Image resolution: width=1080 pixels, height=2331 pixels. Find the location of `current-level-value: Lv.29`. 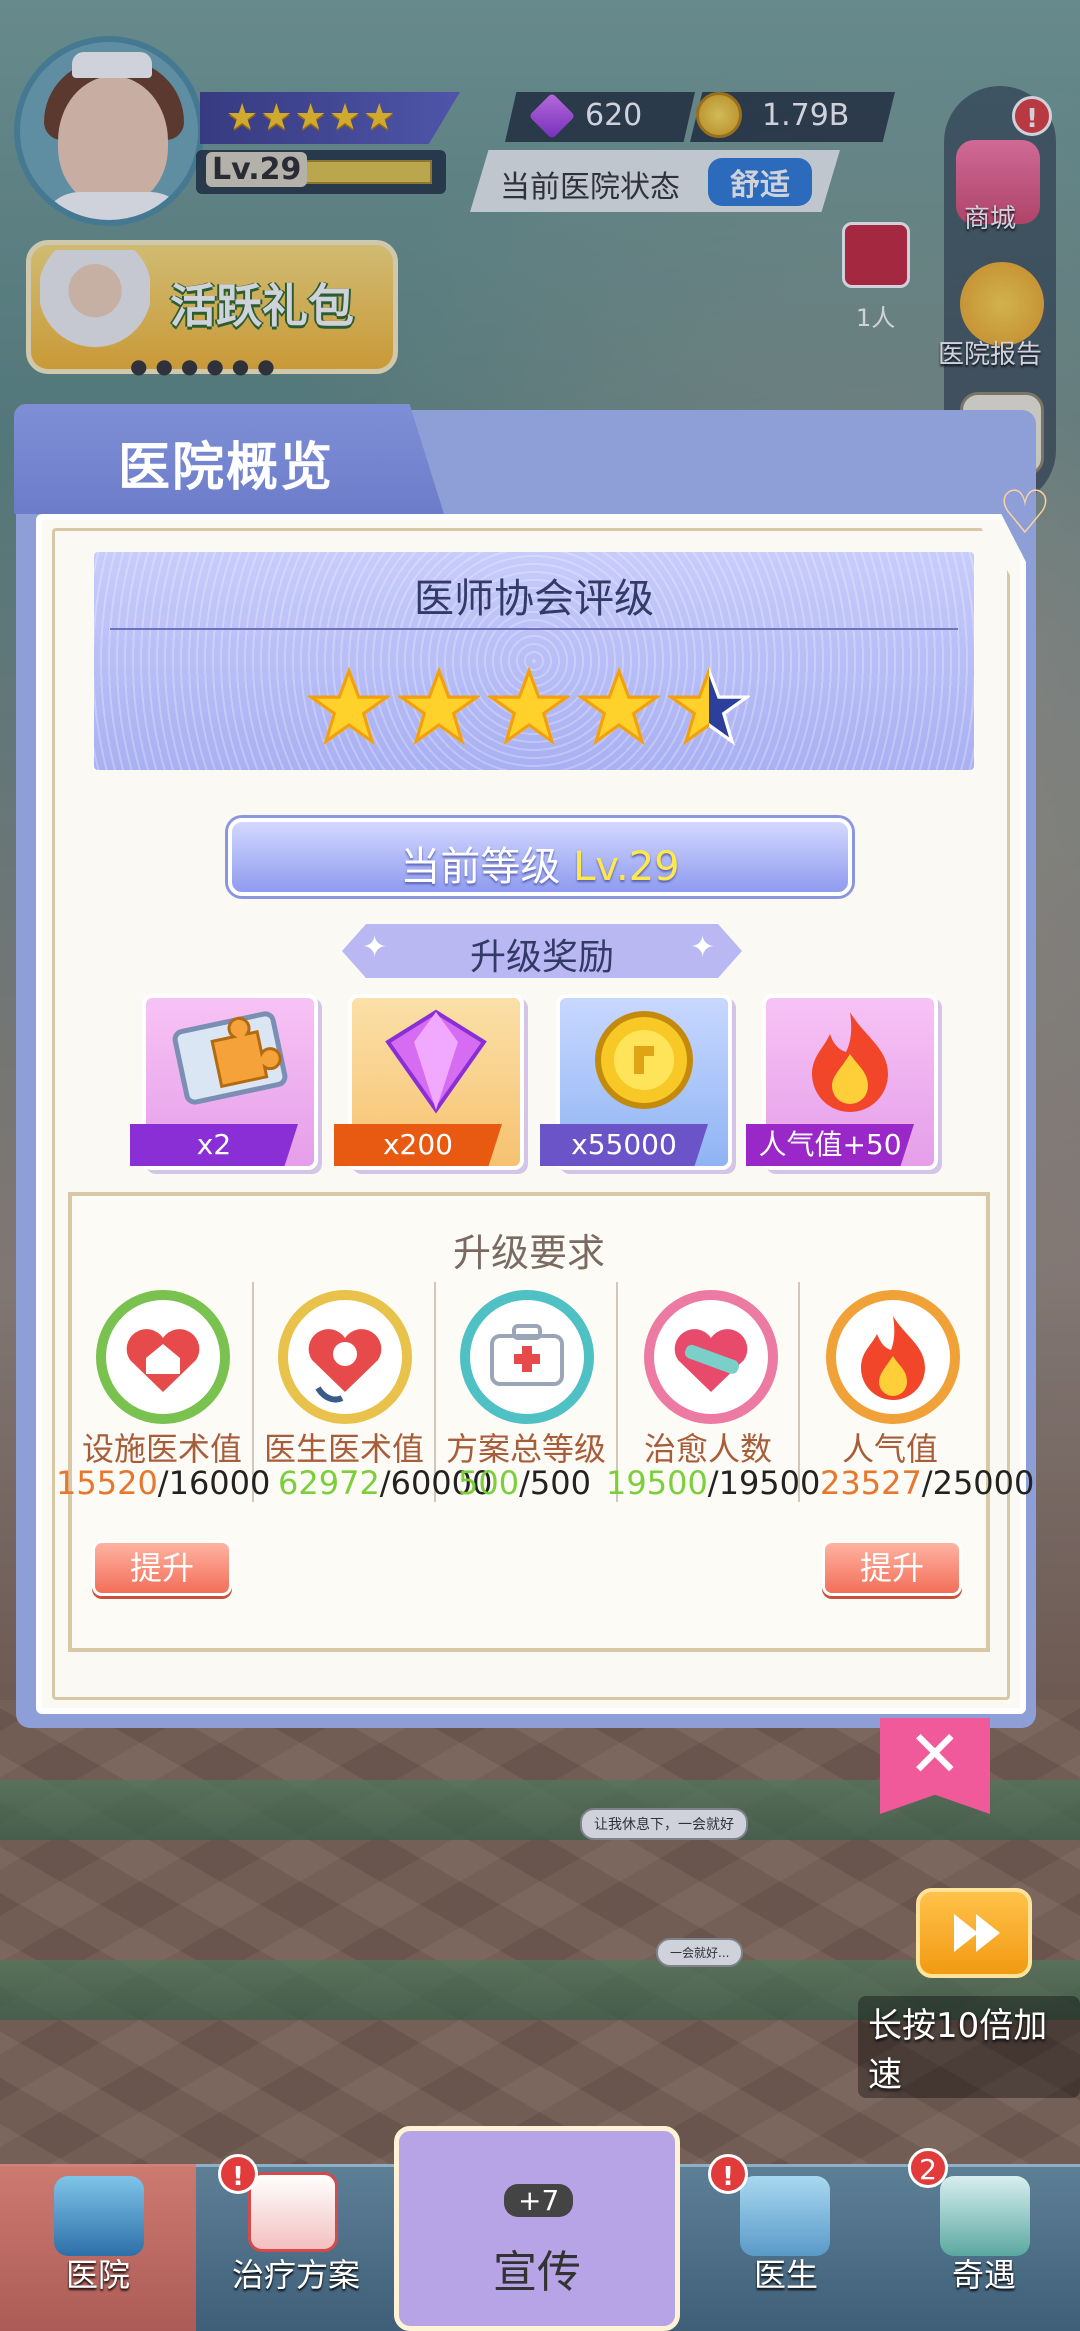

current-level-value: Lv.29 is located at coordinates (626, 867).